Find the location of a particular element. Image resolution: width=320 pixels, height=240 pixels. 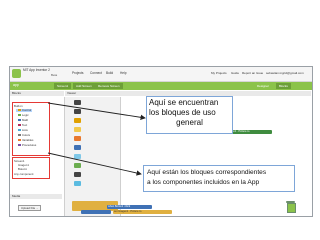

callout-line: los bloques de uso is located at coordinates (182, 112).